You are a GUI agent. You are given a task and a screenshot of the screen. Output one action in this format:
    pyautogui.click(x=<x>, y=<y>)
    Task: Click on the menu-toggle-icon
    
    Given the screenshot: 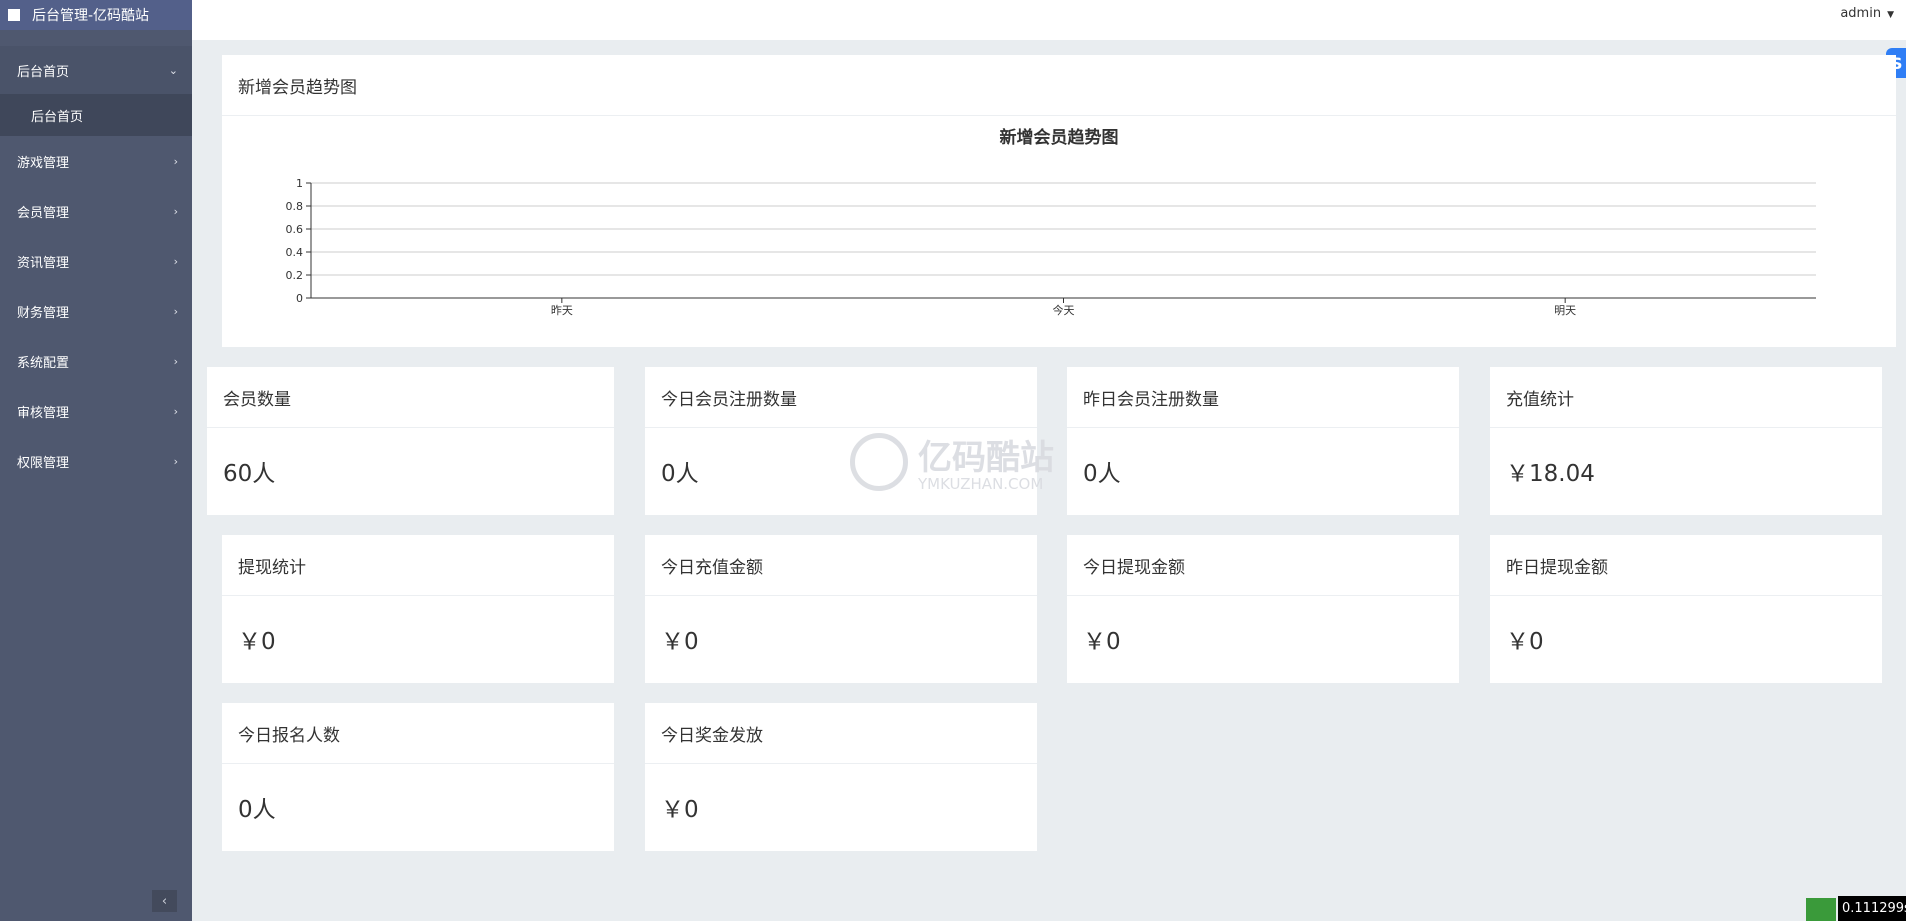 What is the action you would take?
    pyautogui.click(x=14, y=15)
    